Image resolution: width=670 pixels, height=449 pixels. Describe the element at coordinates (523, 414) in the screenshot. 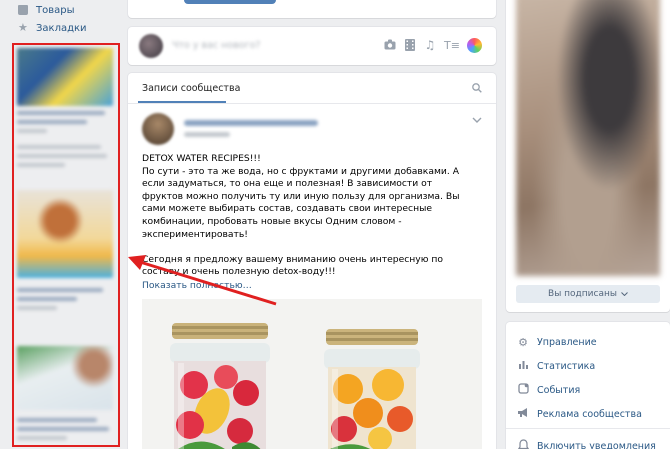

I see `megaphone-icon` at that location.